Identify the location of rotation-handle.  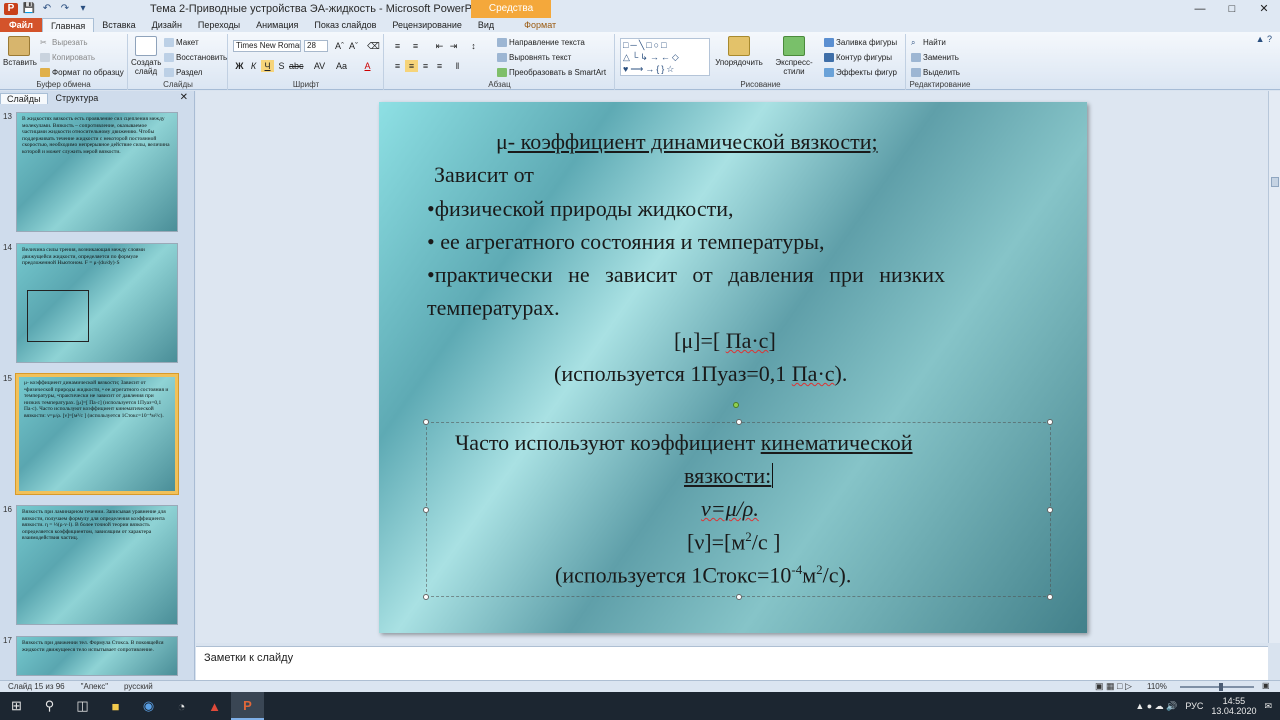
(736, 405).